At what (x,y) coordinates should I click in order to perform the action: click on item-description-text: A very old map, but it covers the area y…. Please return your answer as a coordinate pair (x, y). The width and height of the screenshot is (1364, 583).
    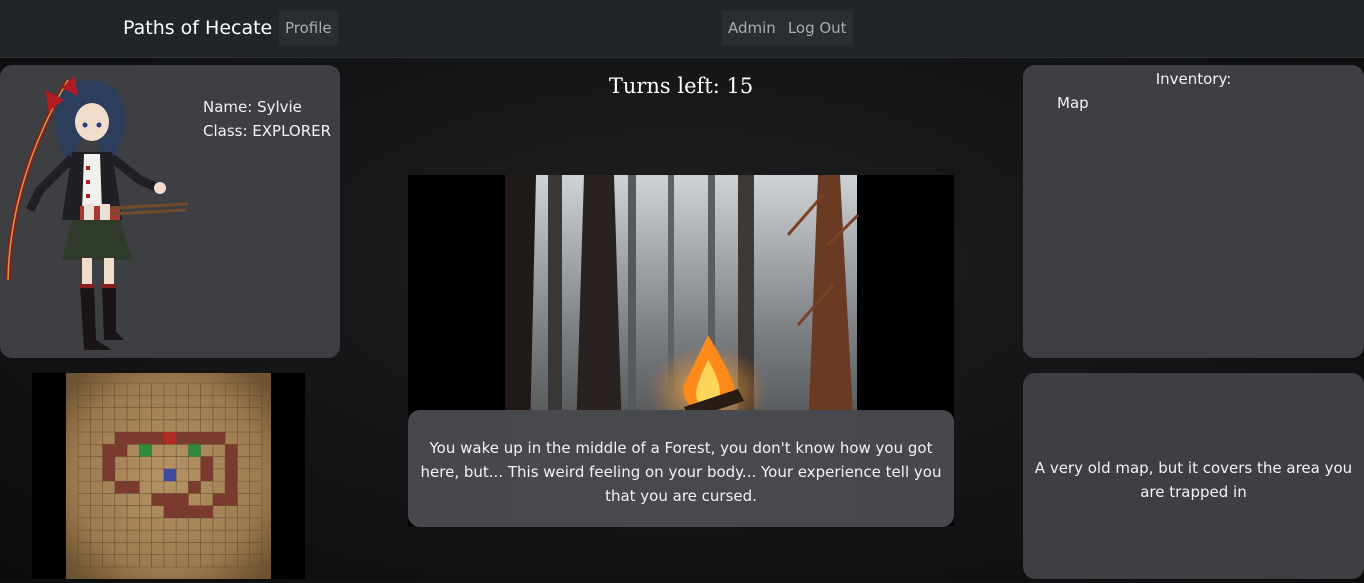
    Looking at the image, I should click on (1193, 480).